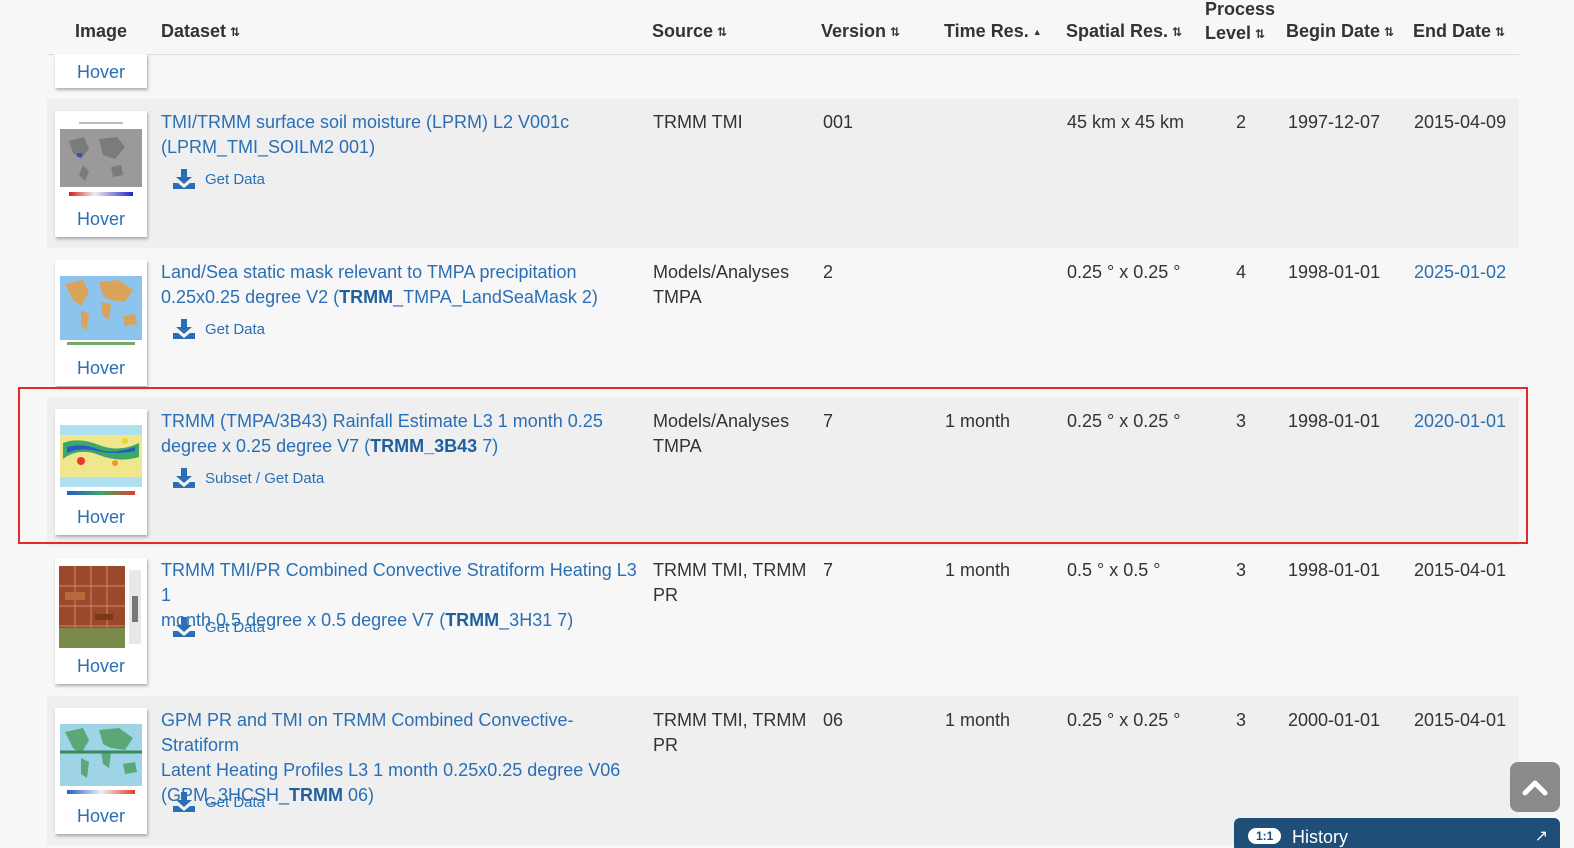 The width and height of the screenshot is (1574, 848). Describe the element at coordinates (860, 31) in the screenshot. I see `column-header-version: Version ⇅` at that location.